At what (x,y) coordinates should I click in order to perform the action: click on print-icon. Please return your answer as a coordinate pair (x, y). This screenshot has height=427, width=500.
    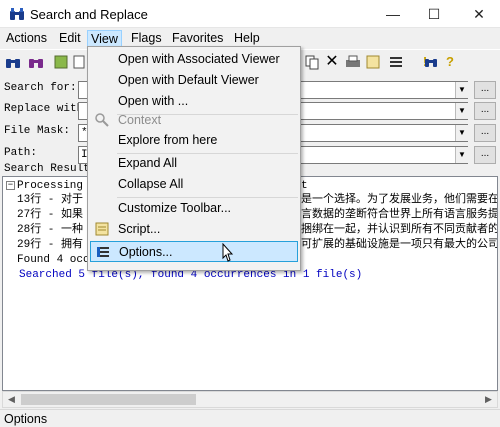
    Looking at the image, I should click on (353, 62).